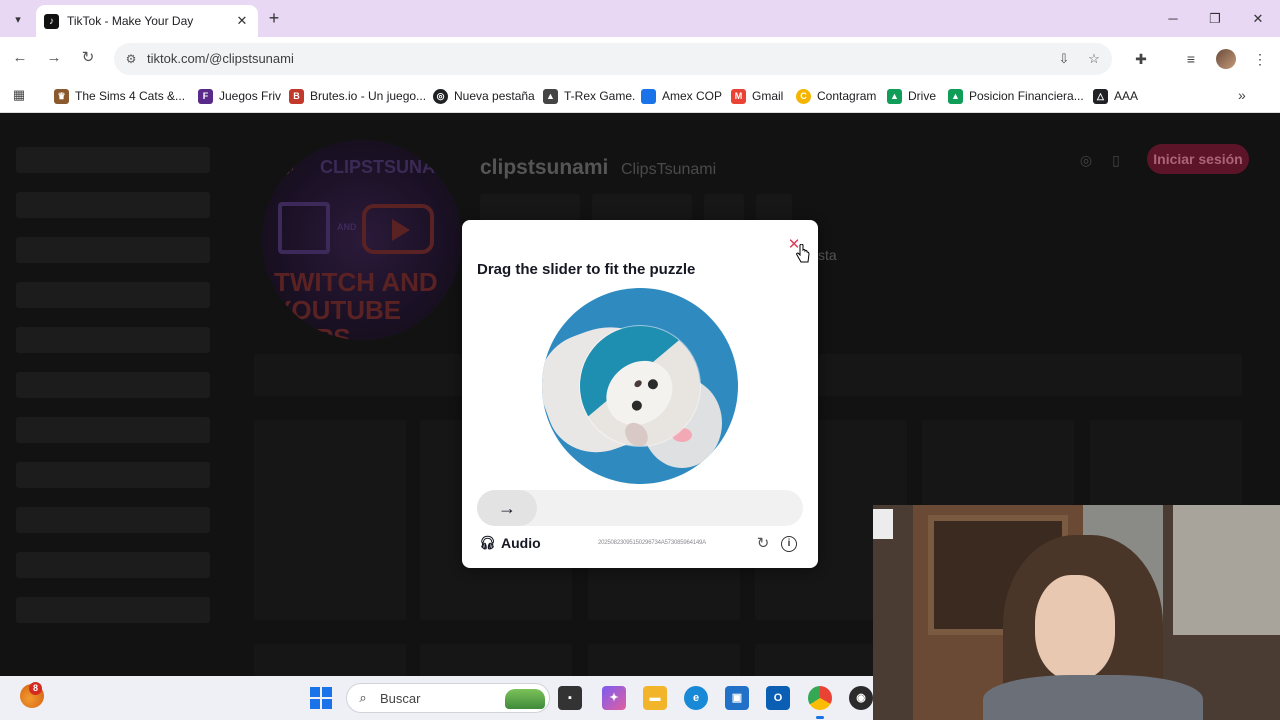 This screenshot has height=720, width=1280. What do you see at coordinates (1258, 19) in the screenshot?
I see `close-window-button: ✕` at bounding box center [1258, 19].